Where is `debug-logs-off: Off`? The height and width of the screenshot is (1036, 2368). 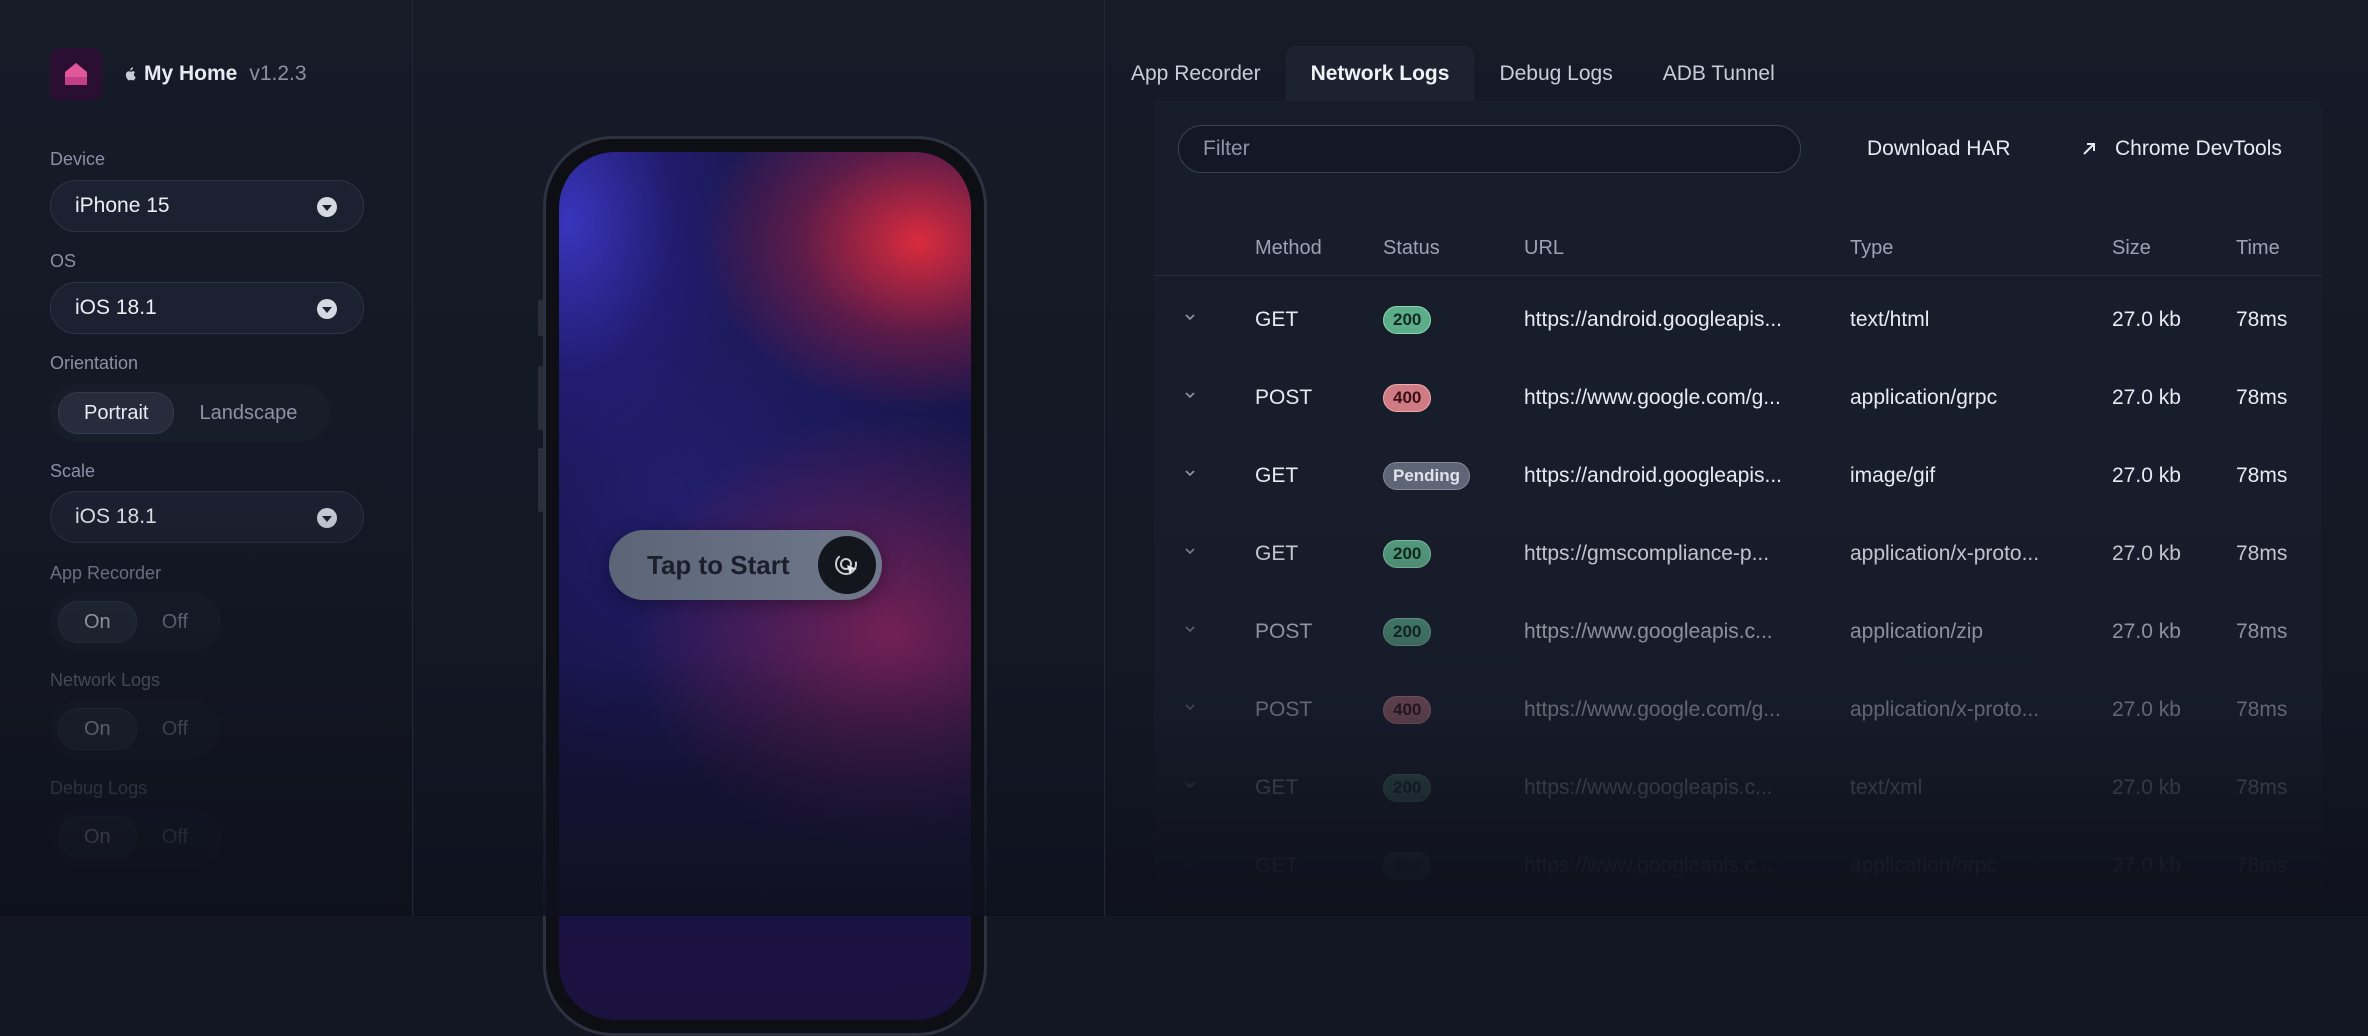 debug-logs-off: Off is located at coordinates (175, 837).